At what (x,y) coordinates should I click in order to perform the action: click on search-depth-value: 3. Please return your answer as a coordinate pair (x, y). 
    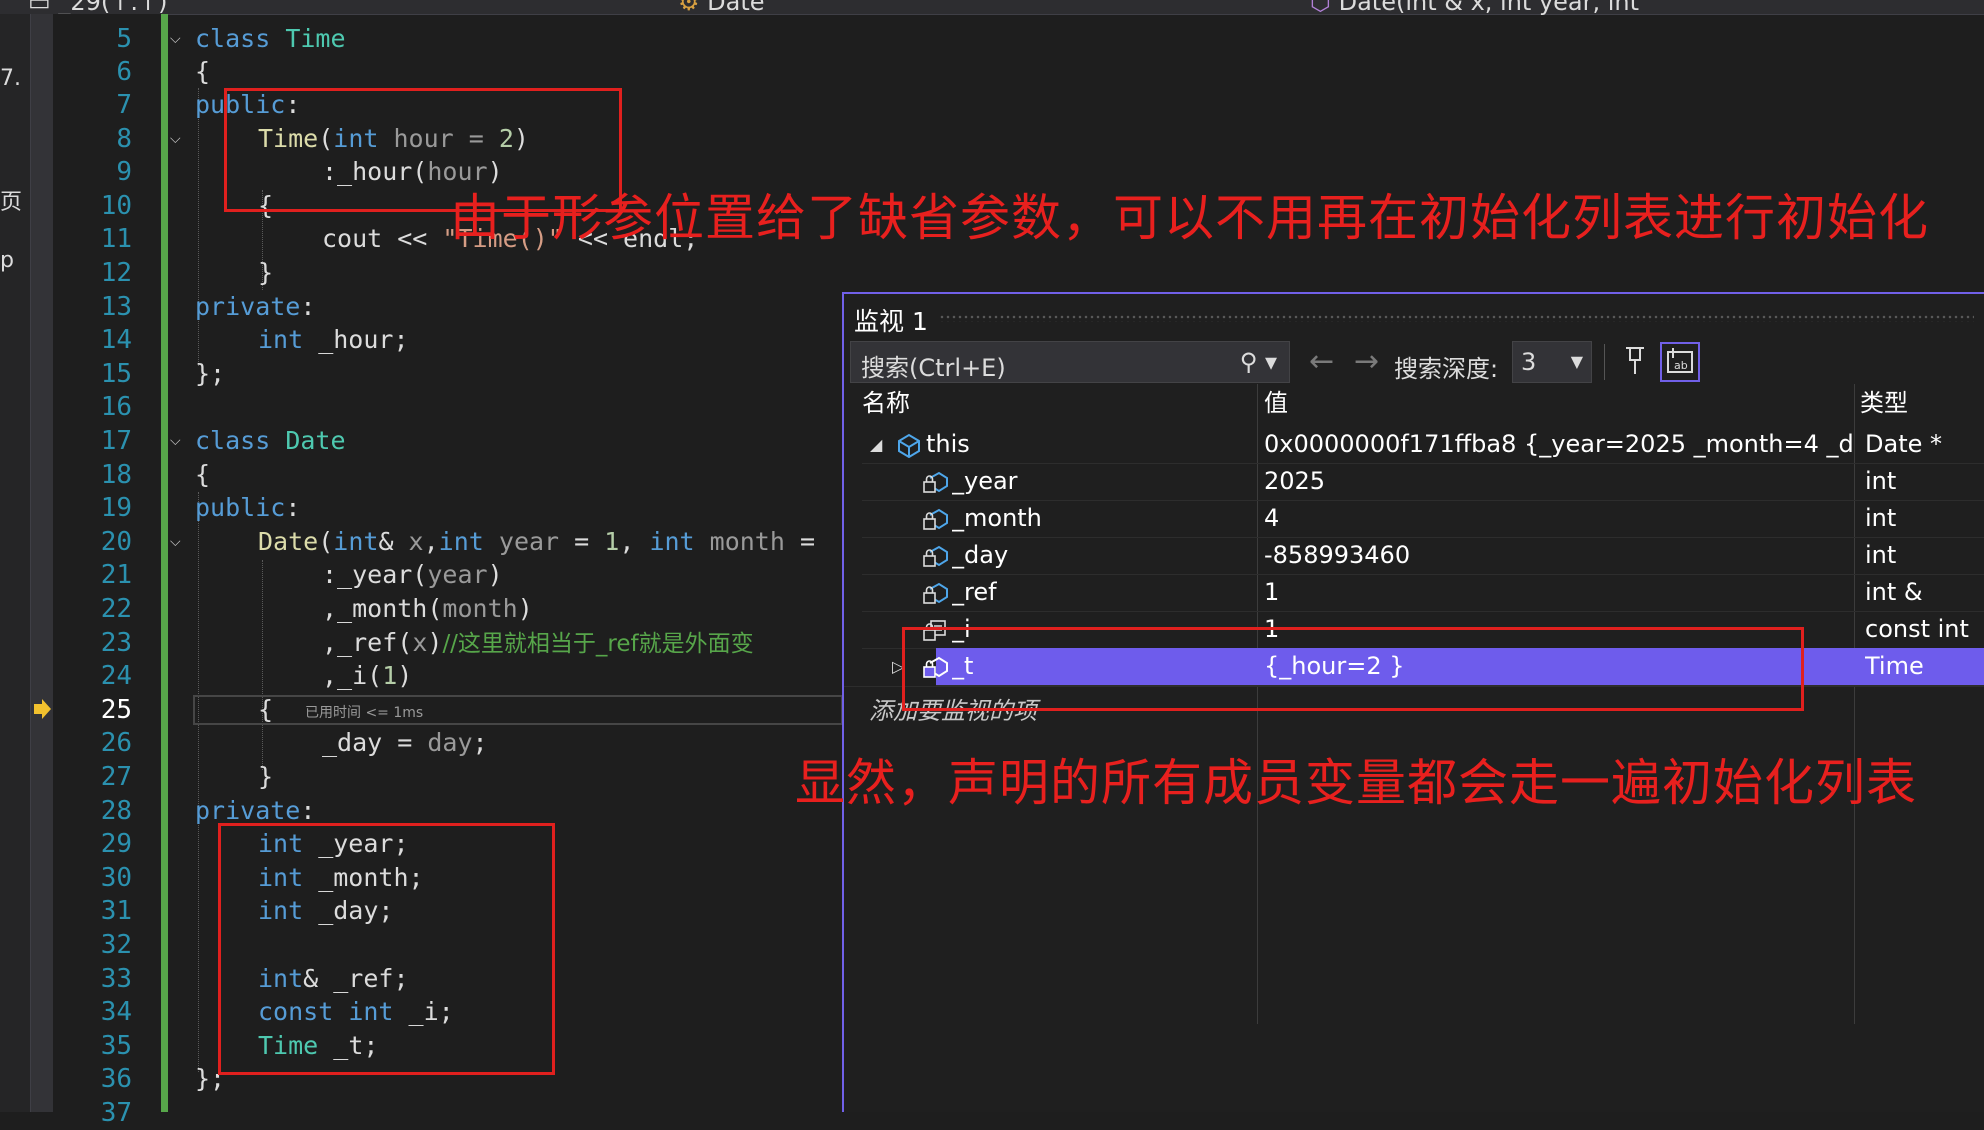
    Looking at the image, I should click on (1529, 362).